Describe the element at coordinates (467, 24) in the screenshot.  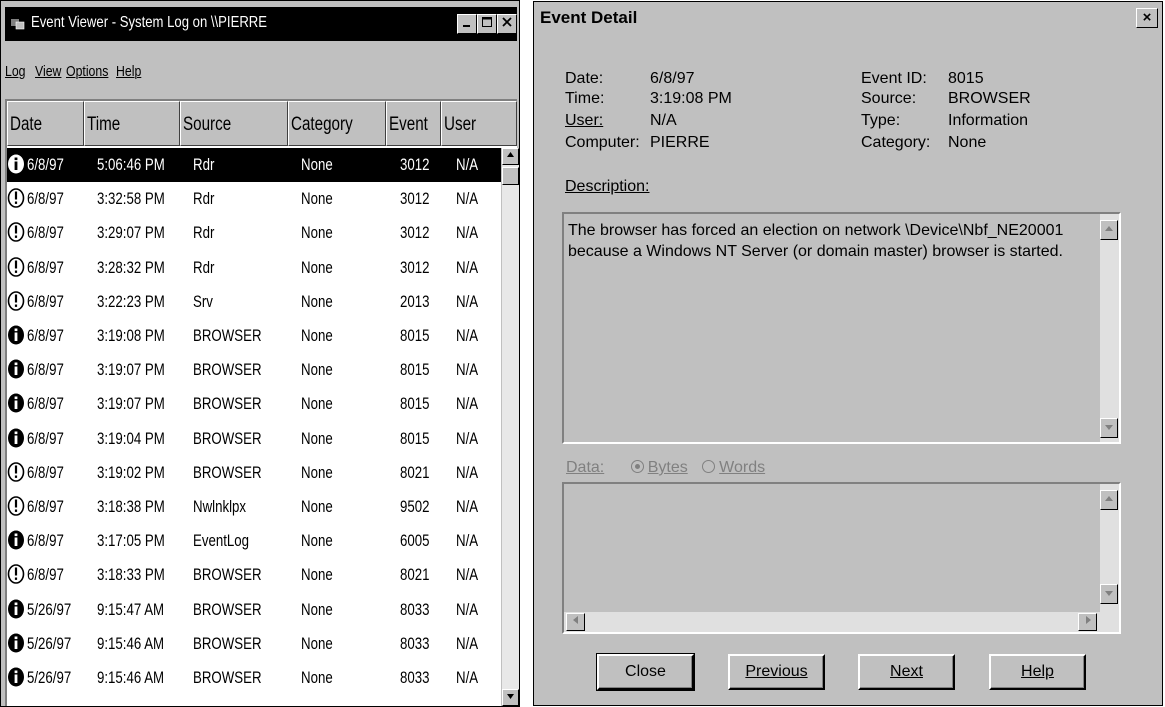
I see `minimize-button` at that location.